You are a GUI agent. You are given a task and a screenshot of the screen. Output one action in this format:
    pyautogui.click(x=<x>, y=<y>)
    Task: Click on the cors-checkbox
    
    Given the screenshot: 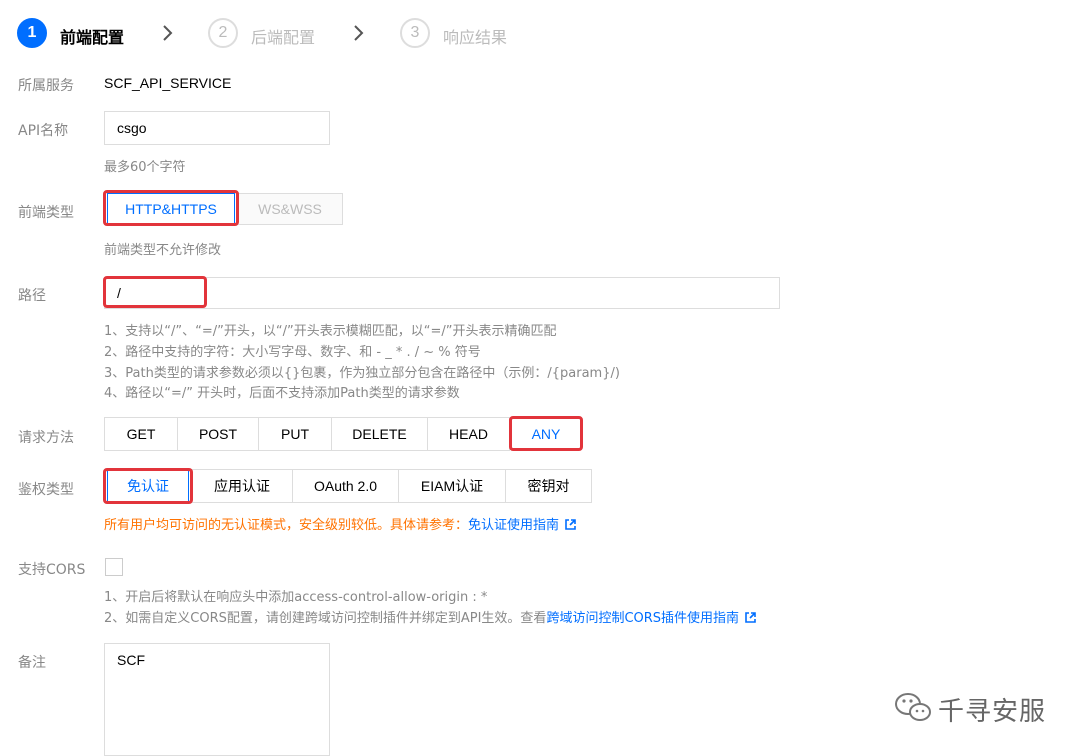 What is the action you would take?
    pyautogui.click(x=114, y=567)
    